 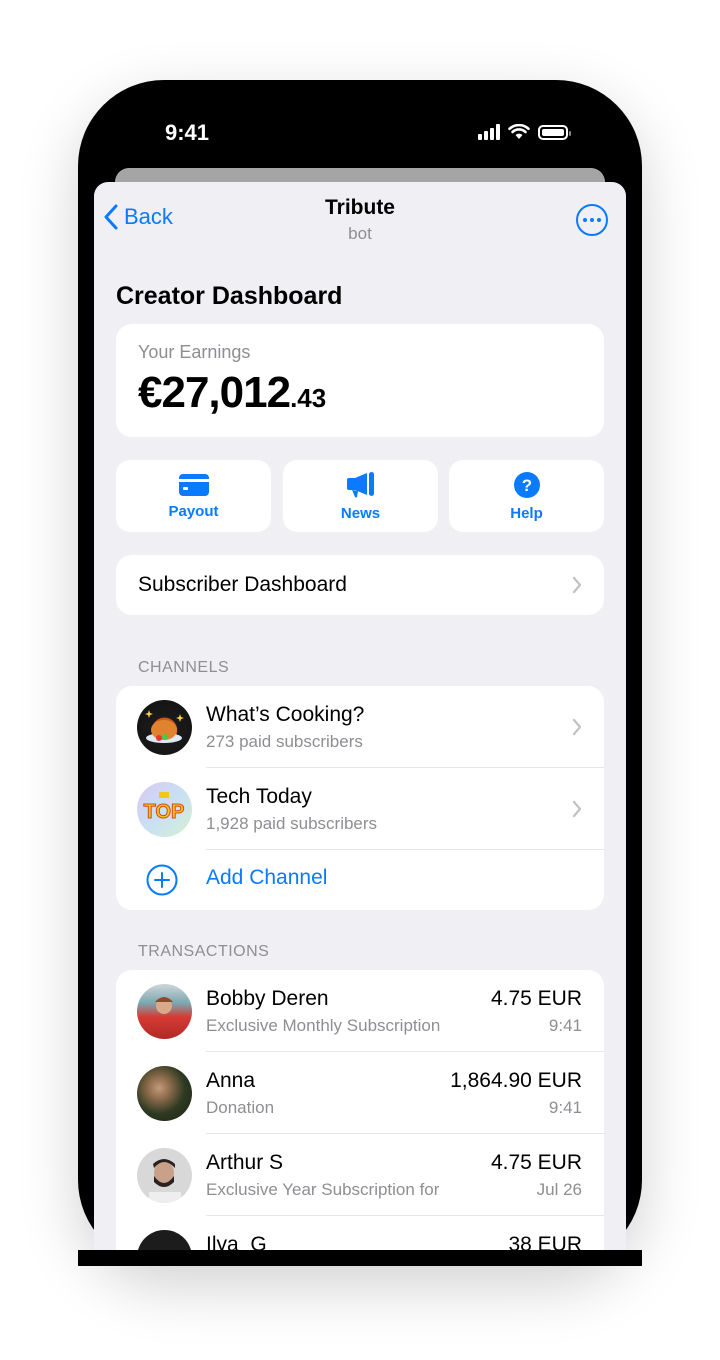 I want to click on channels-header: CHANNELS, so click(x=184, y=667).